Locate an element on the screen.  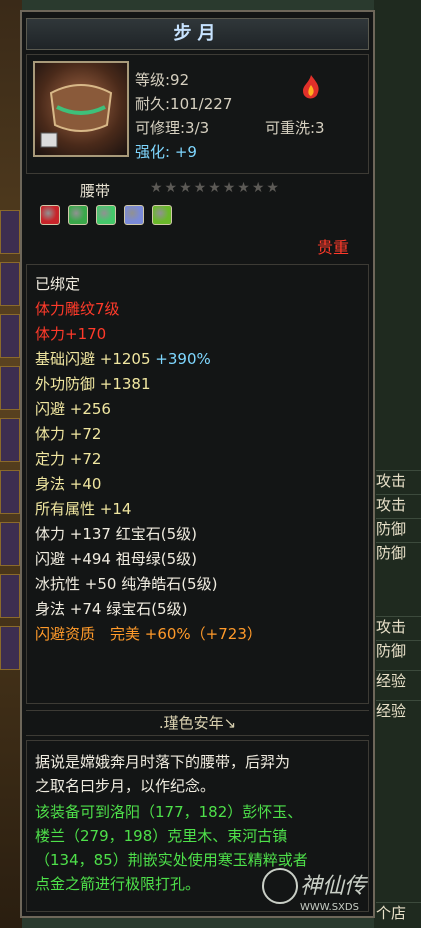
item-durability: 耐久:101/227 is located at coordinates (184, 104).